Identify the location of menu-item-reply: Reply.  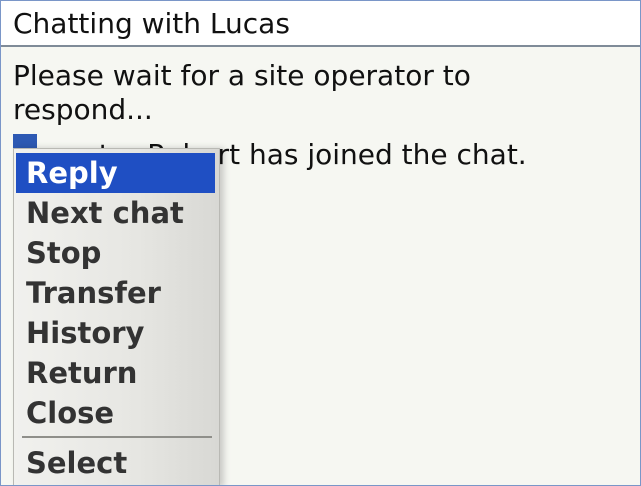
(115, 173).